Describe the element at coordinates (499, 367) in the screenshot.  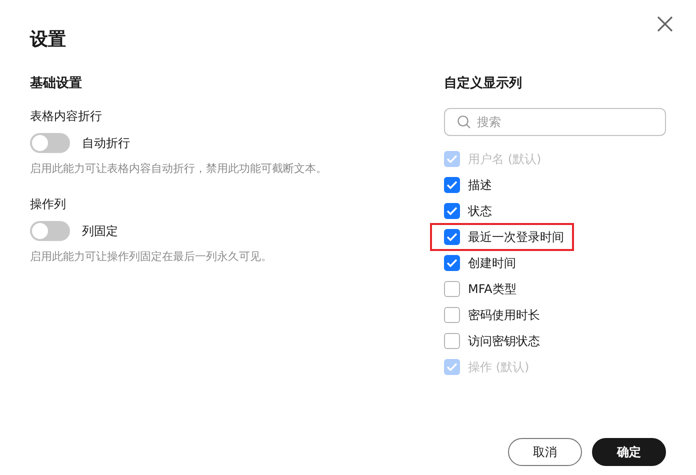
I see `column-option-label: 操作 (默认)` at that location.